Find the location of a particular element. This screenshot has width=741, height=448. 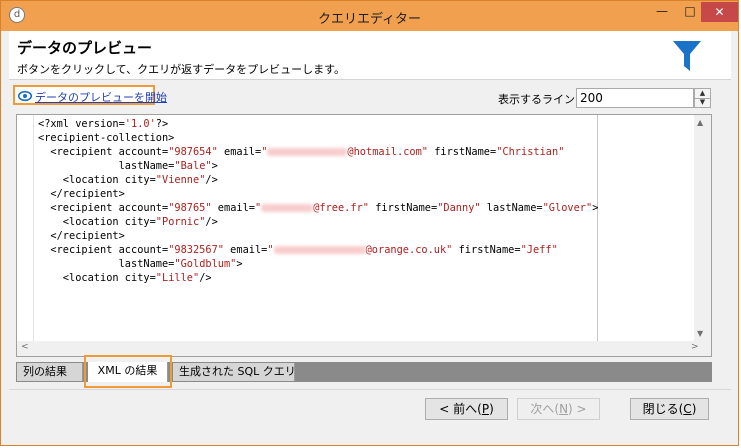

scroll-left-icon: < is located at coordinates (25, 347).